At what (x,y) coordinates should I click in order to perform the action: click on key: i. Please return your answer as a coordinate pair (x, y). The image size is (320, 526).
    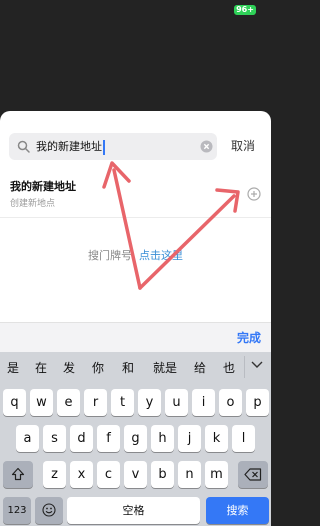
    Looking at the image, I should click on (203, 402).